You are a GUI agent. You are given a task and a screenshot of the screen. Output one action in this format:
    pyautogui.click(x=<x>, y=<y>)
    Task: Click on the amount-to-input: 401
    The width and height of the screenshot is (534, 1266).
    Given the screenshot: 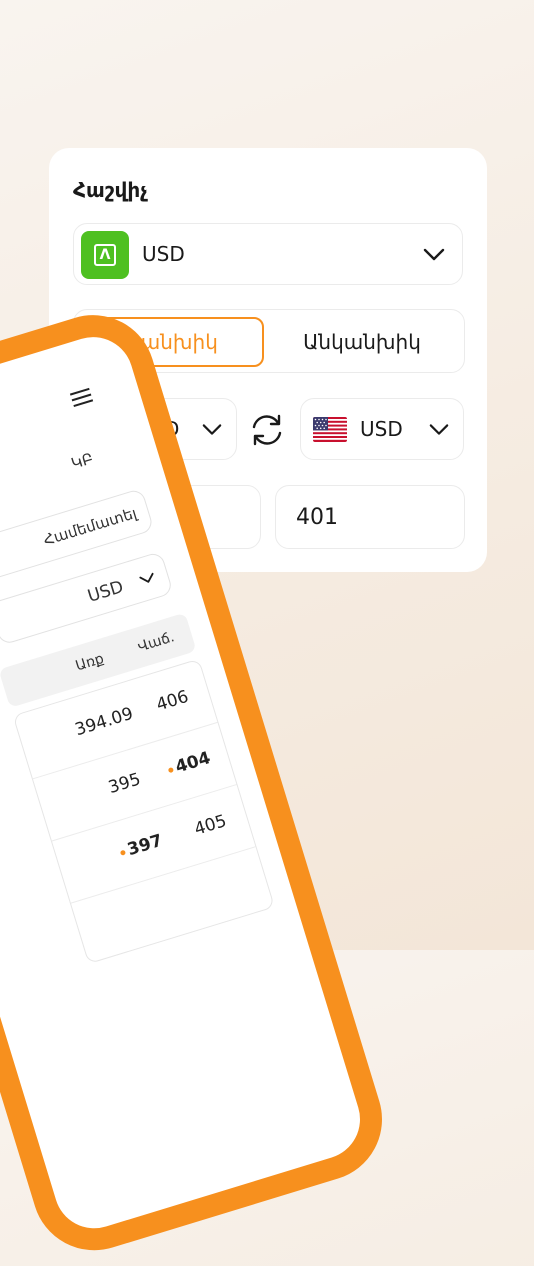 What is the action you would take?
    pyautogui.click(x=370, y=517)
    